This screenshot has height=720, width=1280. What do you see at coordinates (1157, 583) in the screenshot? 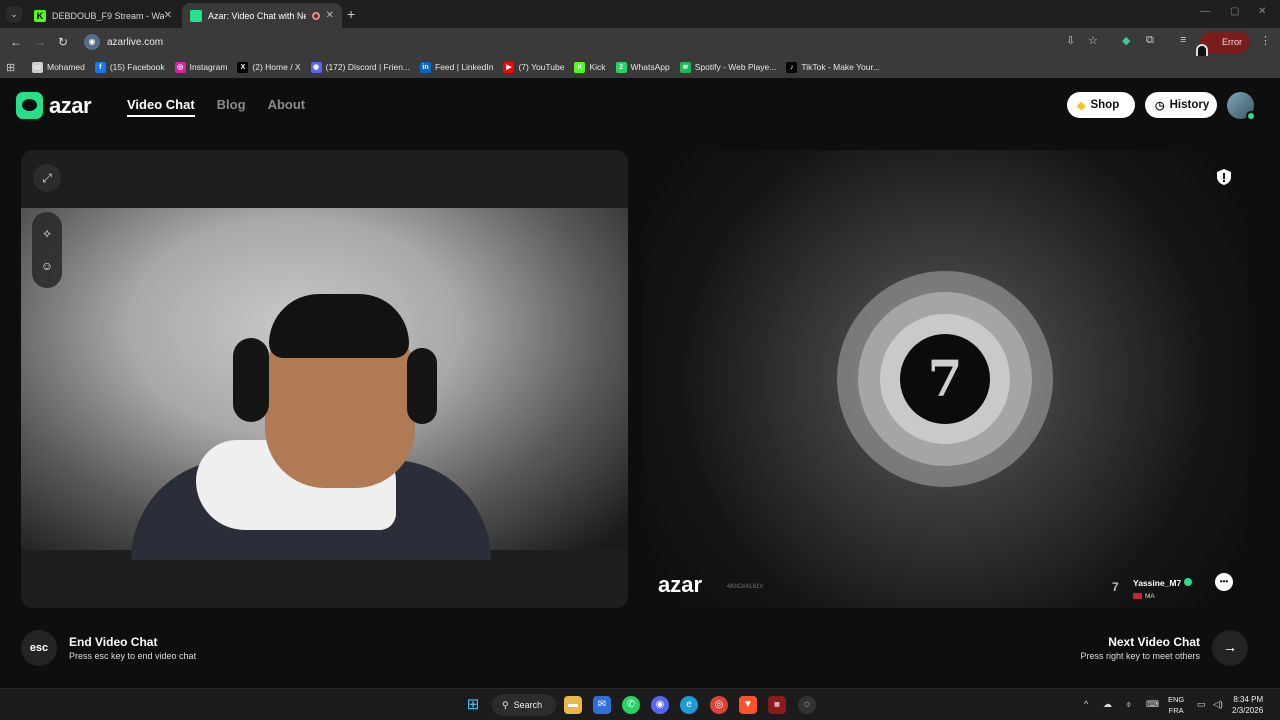
I see `partner-name: Yassine_M7` at bounding box center [1157, 583].